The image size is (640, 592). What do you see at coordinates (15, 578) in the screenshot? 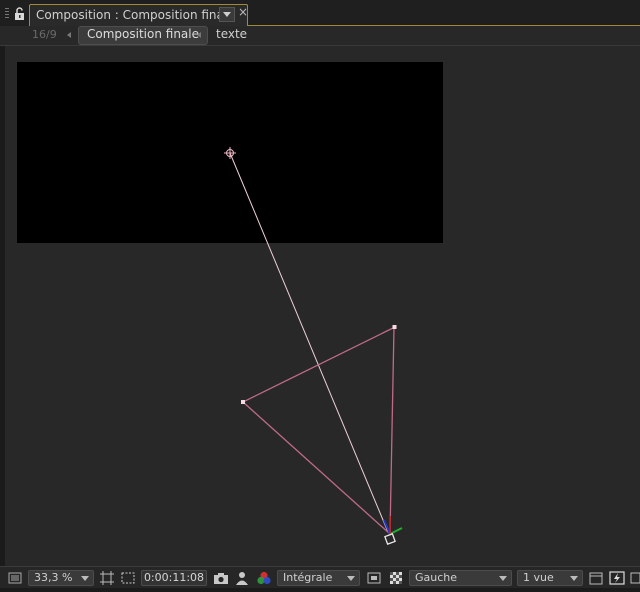
I see `always-preview-icon` at bounding box center [15, 578].